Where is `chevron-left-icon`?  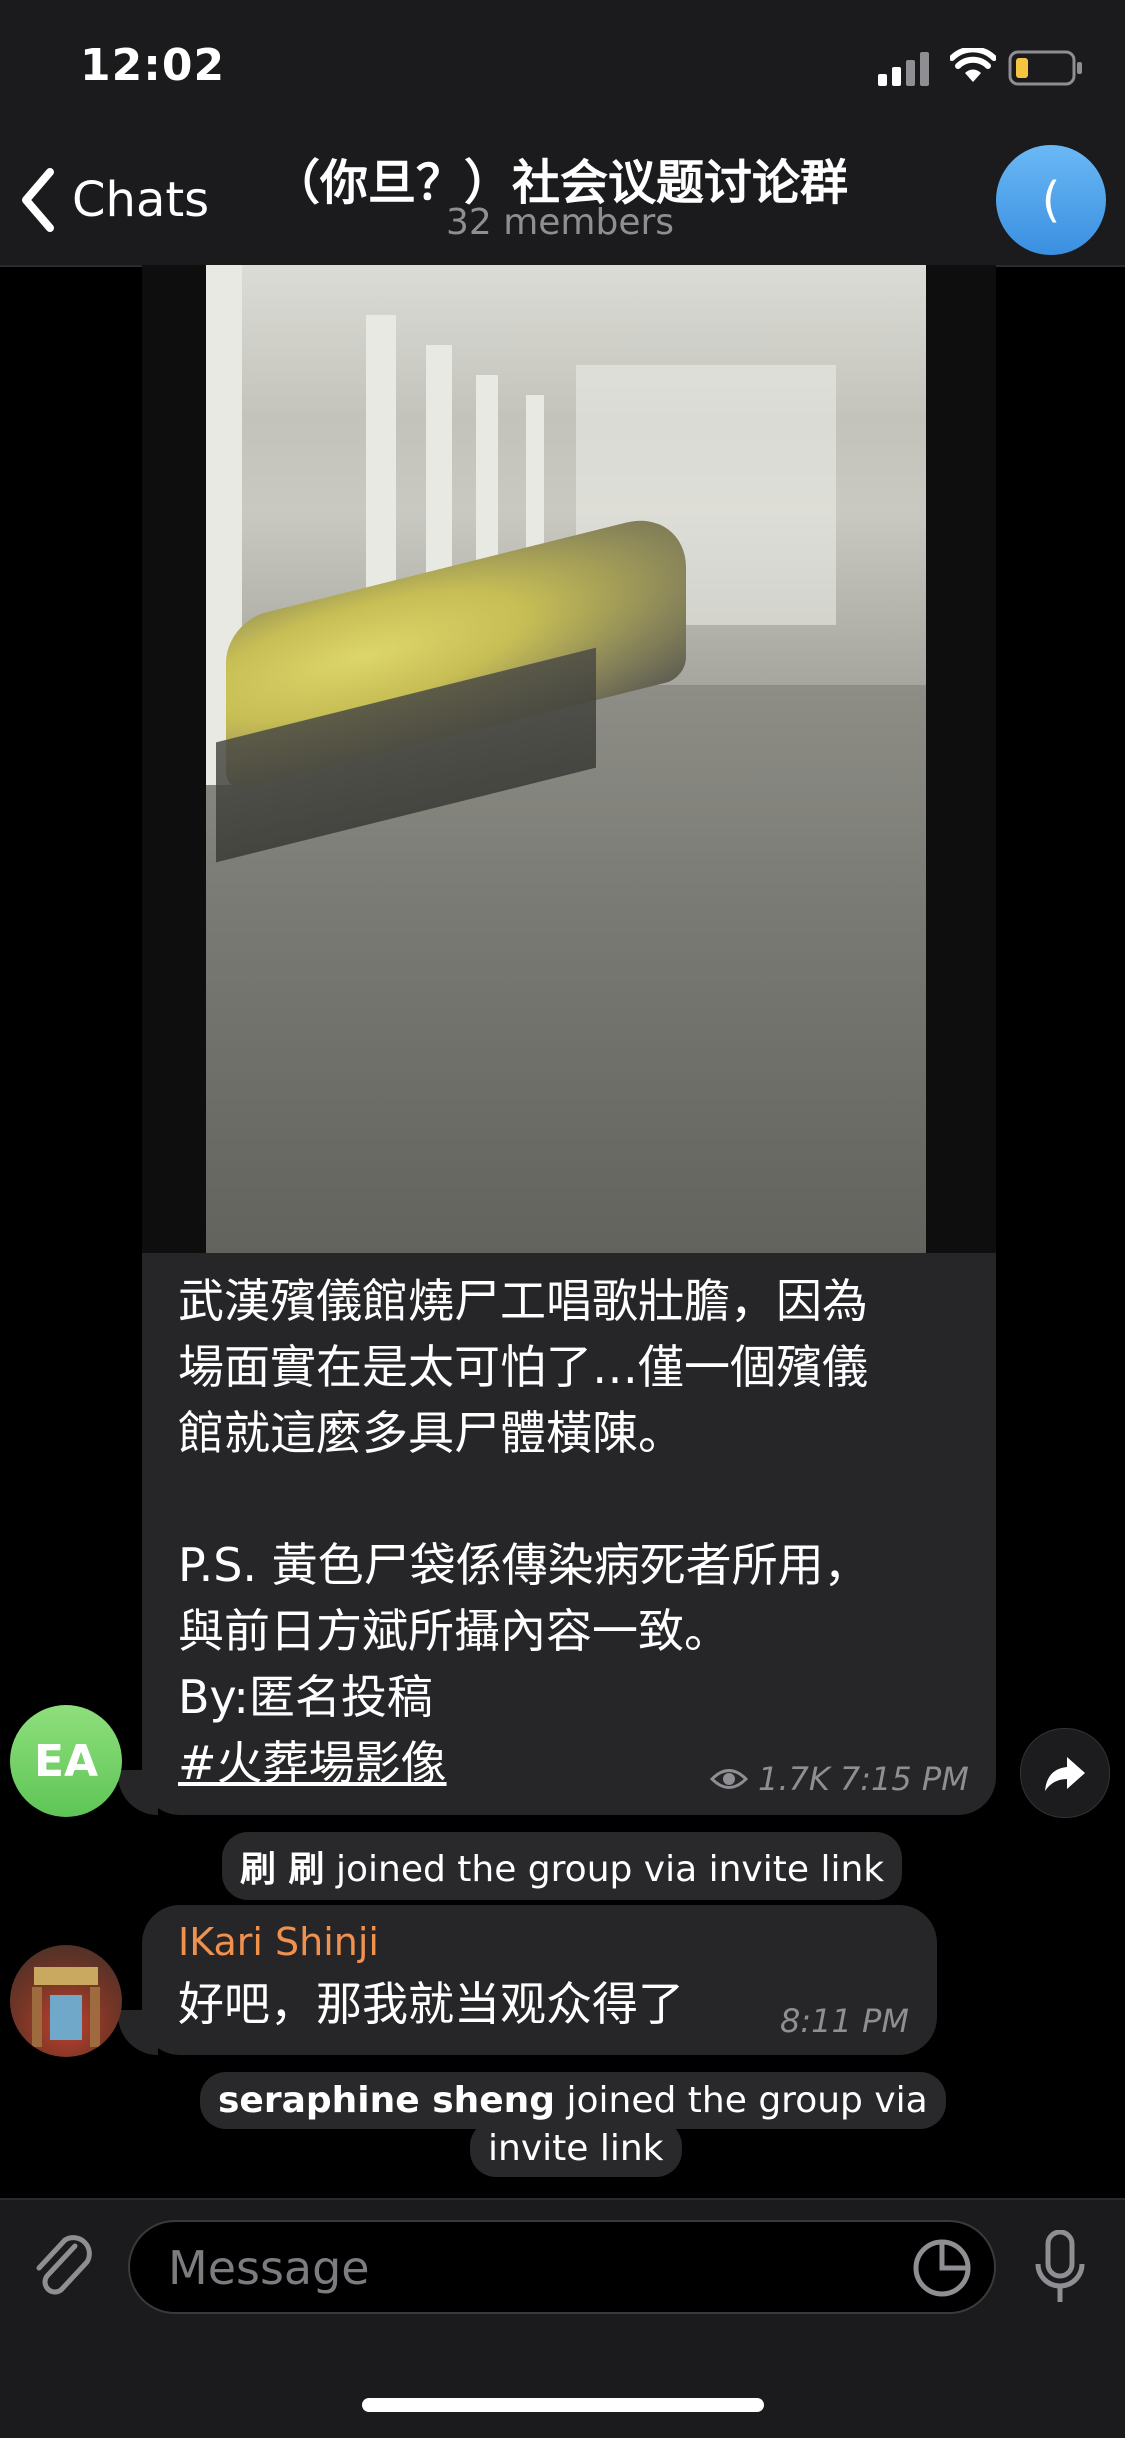
chevron-left-icon is located at coordinates (38, 200).